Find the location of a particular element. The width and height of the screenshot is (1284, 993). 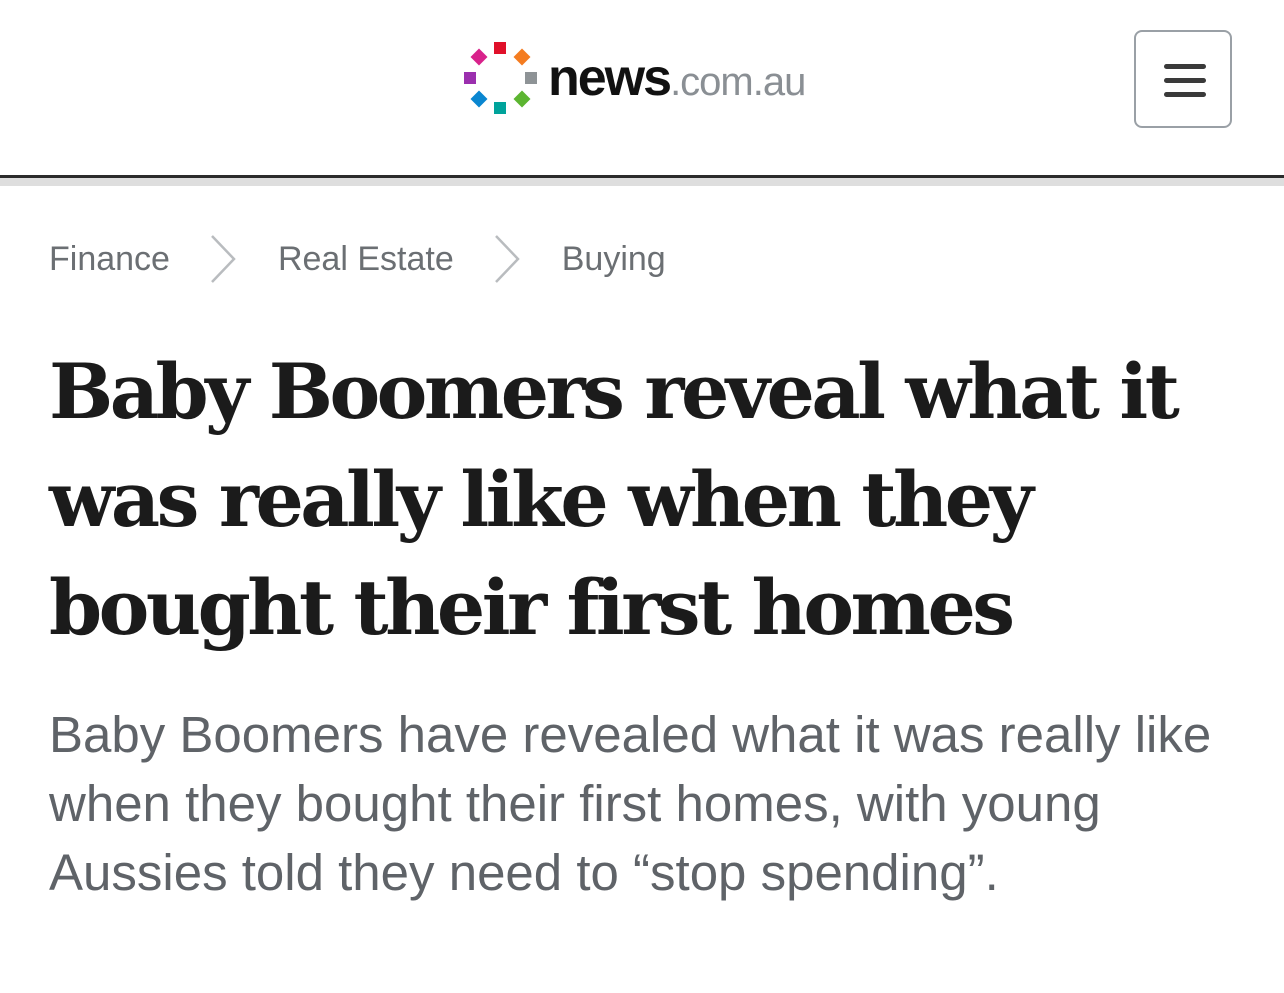

logo-wordmark: news .com.au is located at coordinates (677, 78).